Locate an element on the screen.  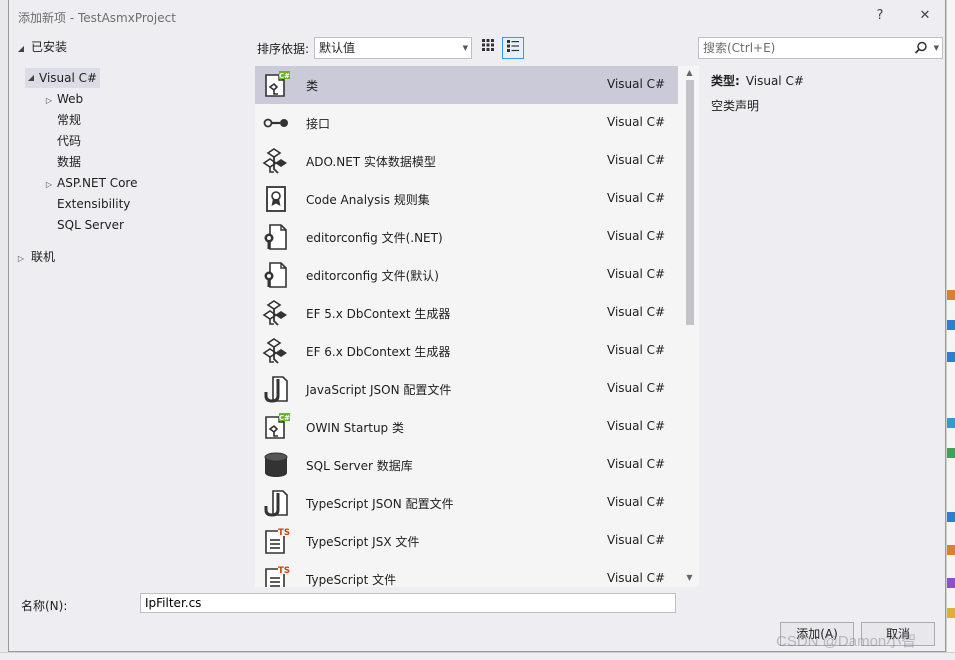
template-name: Code Analysis 规则集 is located at coordinates (368, 200).